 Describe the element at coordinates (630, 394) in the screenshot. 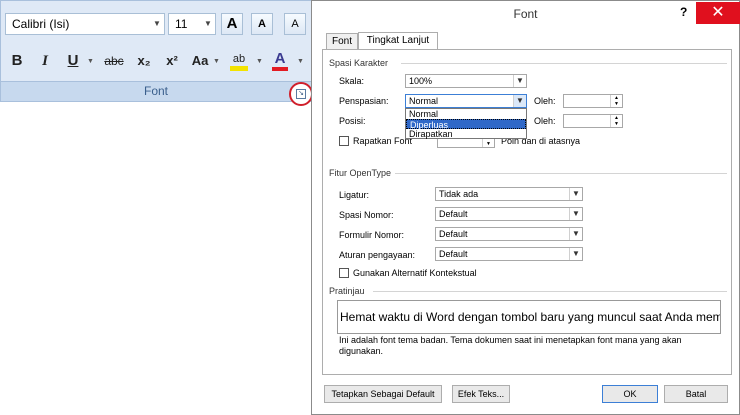

I see `ok-button: OK` at that location.